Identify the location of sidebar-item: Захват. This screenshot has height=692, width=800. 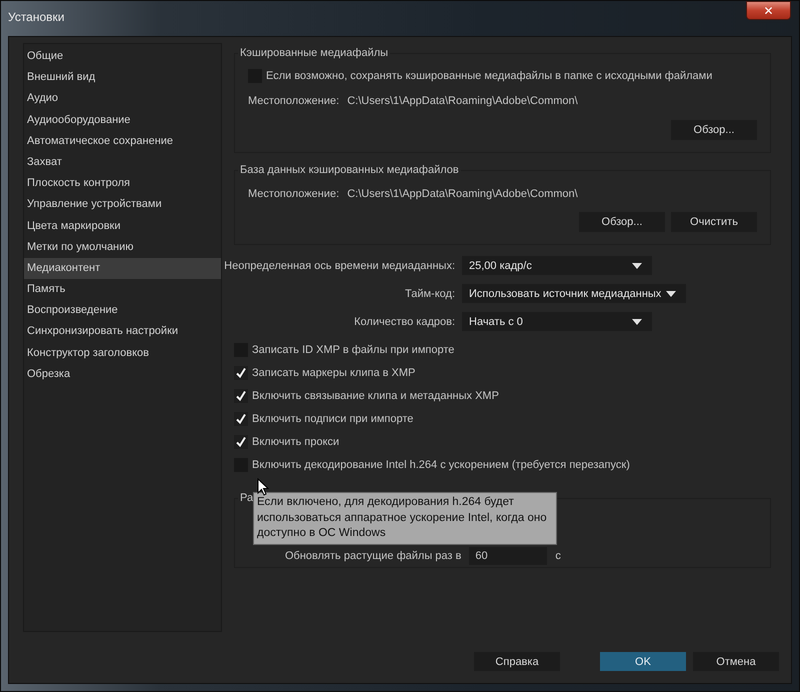
(122, 163).